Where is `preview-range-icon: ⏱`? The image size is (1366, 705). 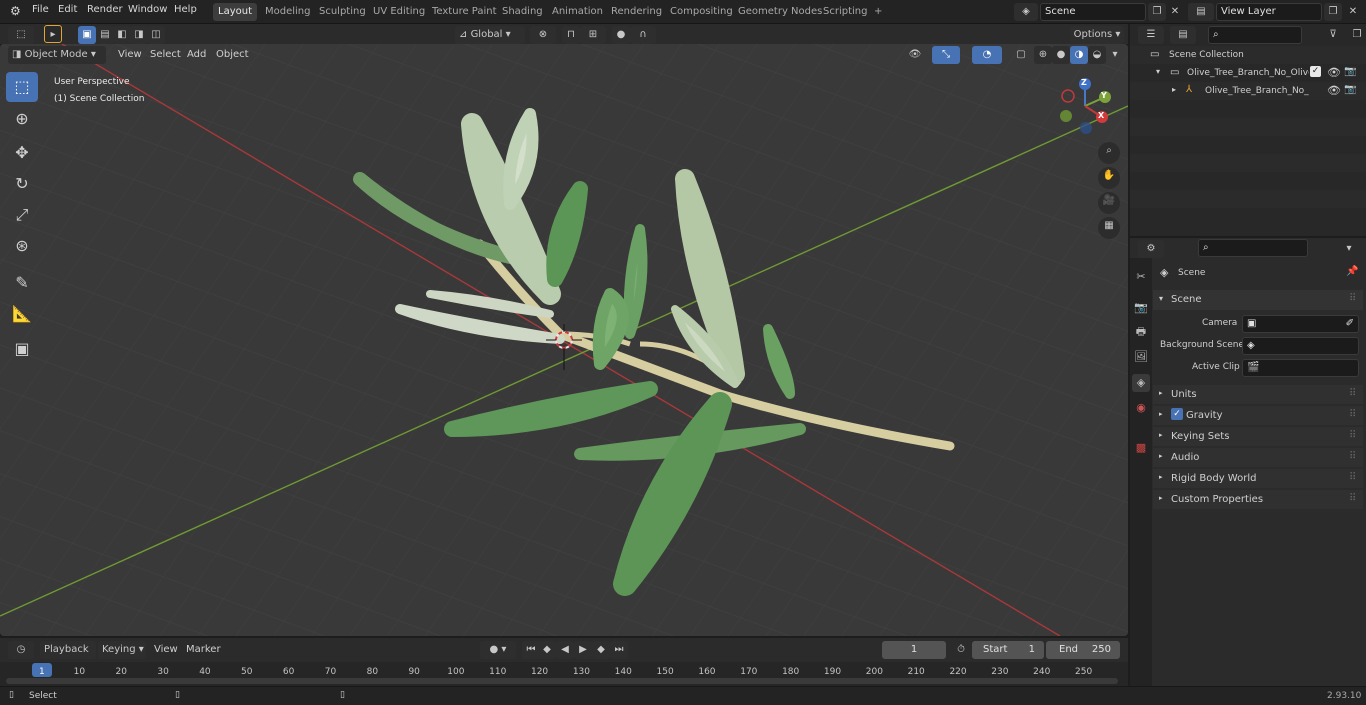
preview-range-icon: ⏱ is located at coordinates (961, 650).